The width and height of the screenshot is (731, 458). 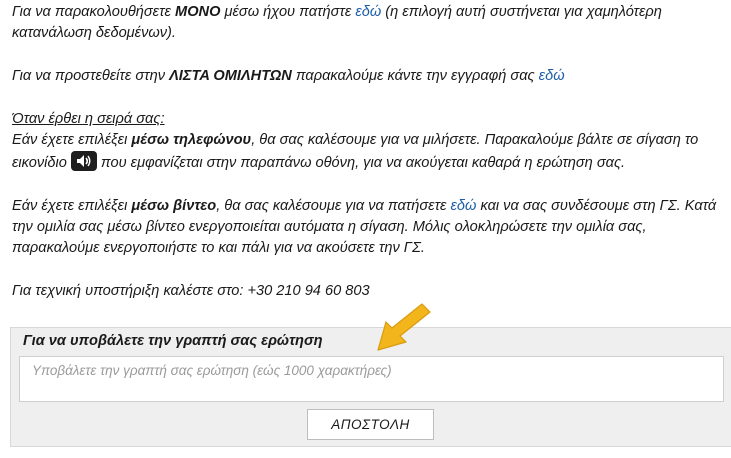 I want to click on text: , θα σας καλέσουμε για να πατήσετε, so click(x=333, y=206).